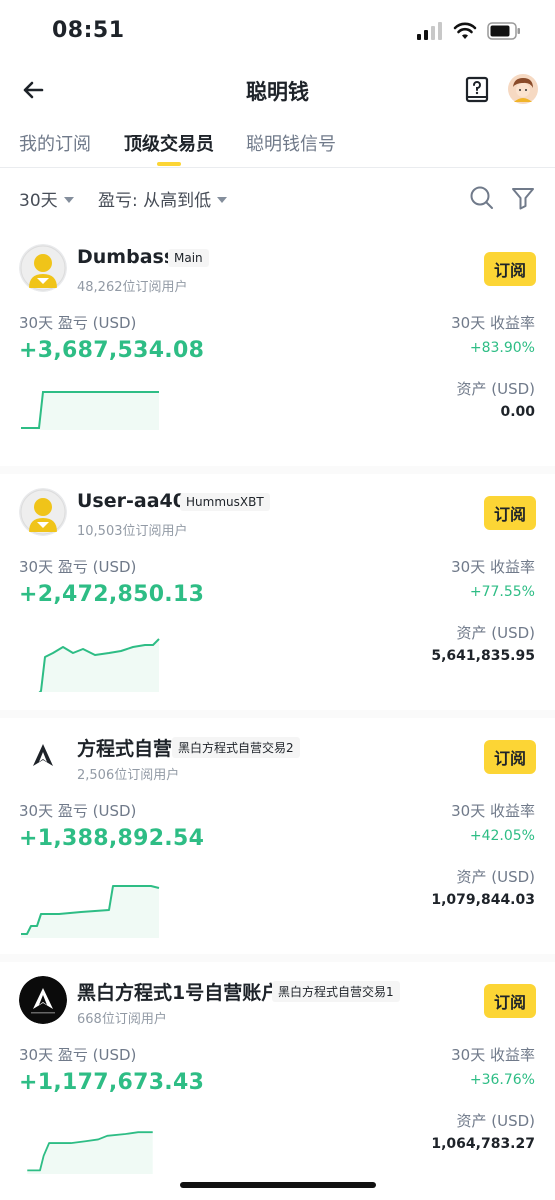  What do you see at coordinates (132, 531) in the screenshot?
I see `subscriber-count: 10,503位订阅用户` at bounding box center [132, 531].